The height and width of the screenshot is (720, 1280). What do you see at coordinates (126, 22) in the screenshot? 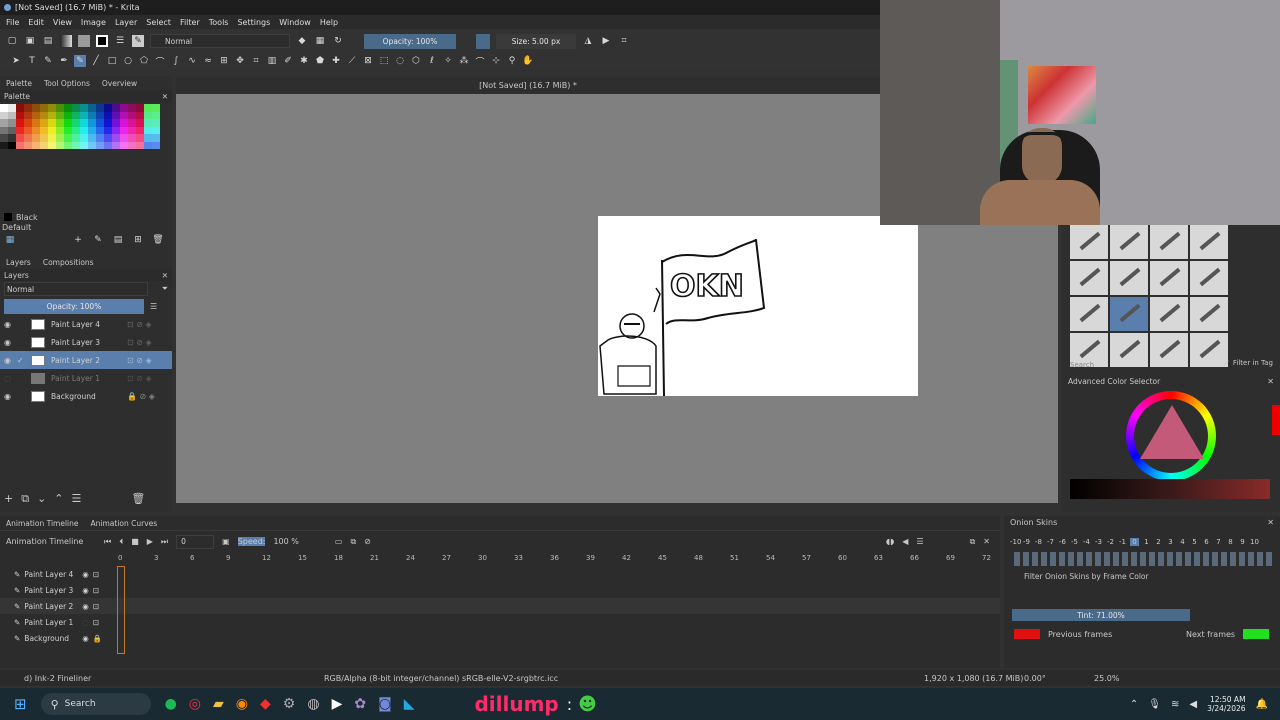
I see `menu-layer: Layer` at bounding box center [126, 22].